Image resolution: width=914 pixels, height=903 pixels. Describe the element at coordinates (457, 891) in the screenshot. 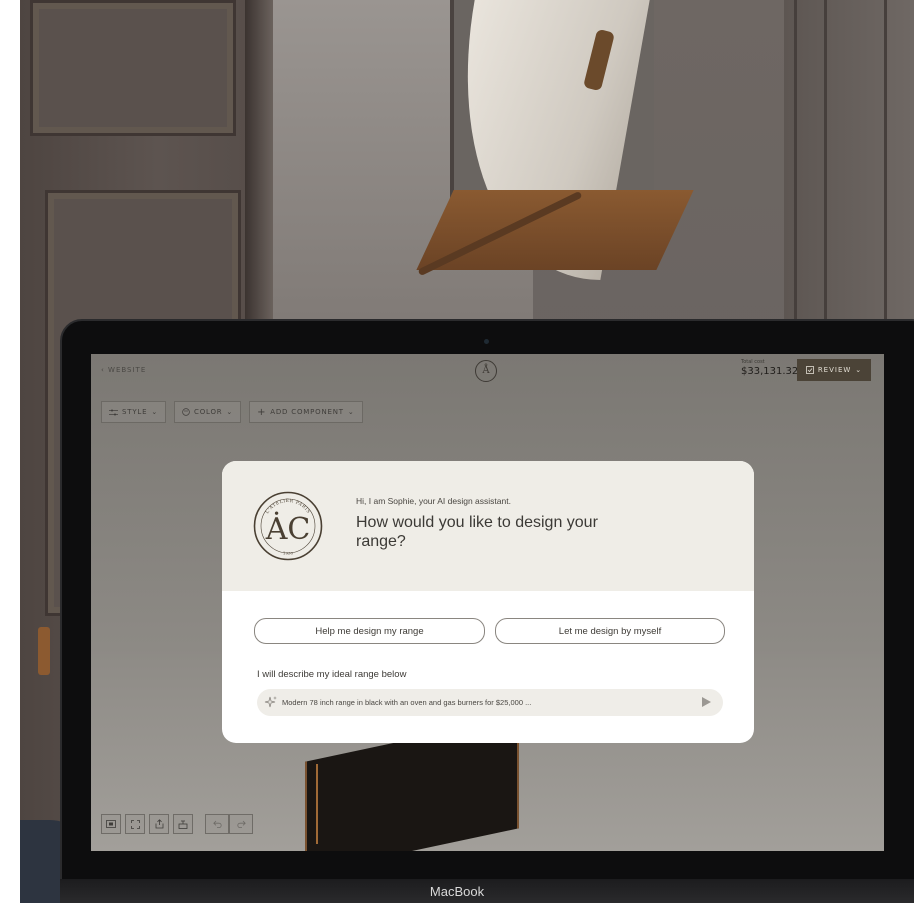

I see `laptop-brand: MacBook` at that location.